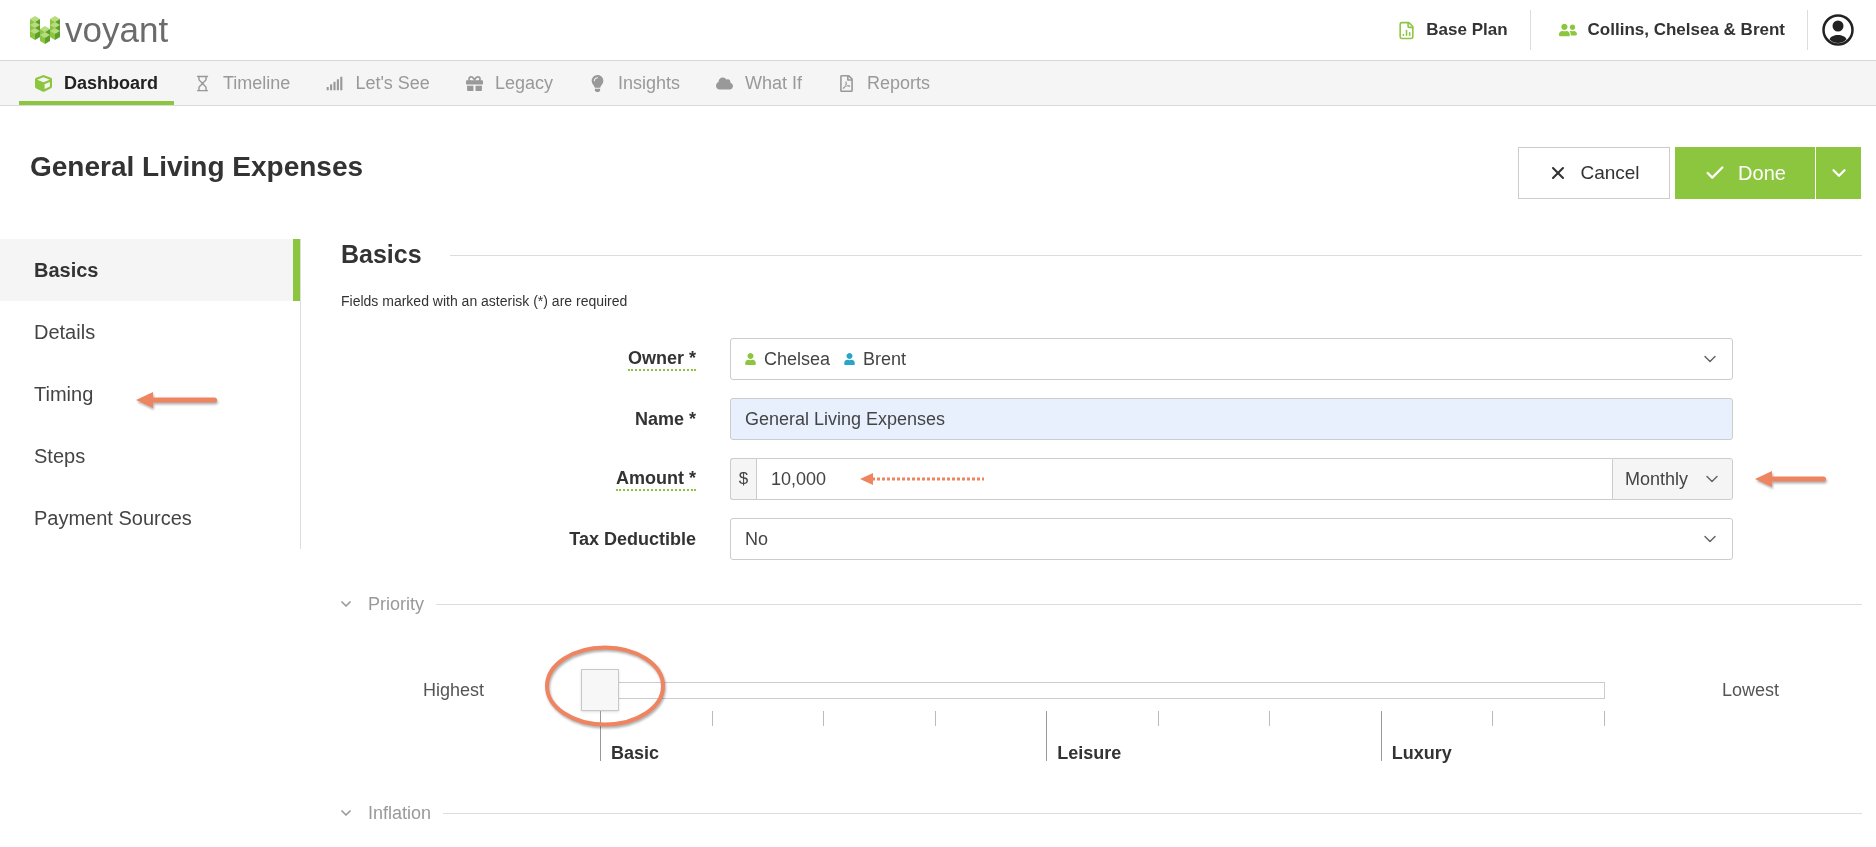 This screenshot has height=847, width=1876. What do you see at coordinates (600, 690) in the screenshot?
I see `slider-thumb` at bounding box center [600, 690].